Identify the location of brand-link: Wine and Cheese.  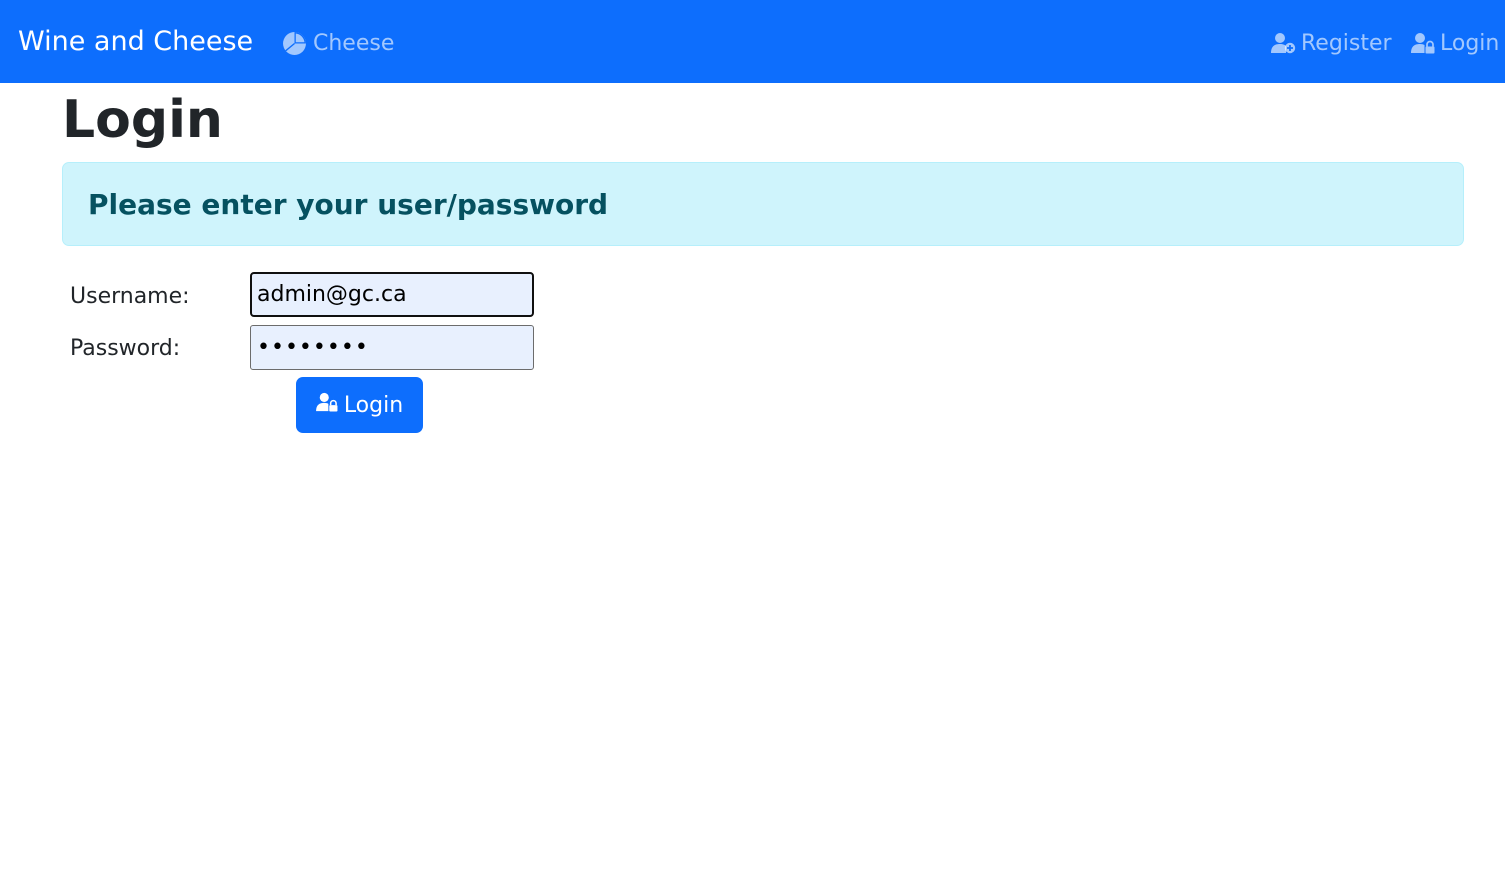
(135, 42).